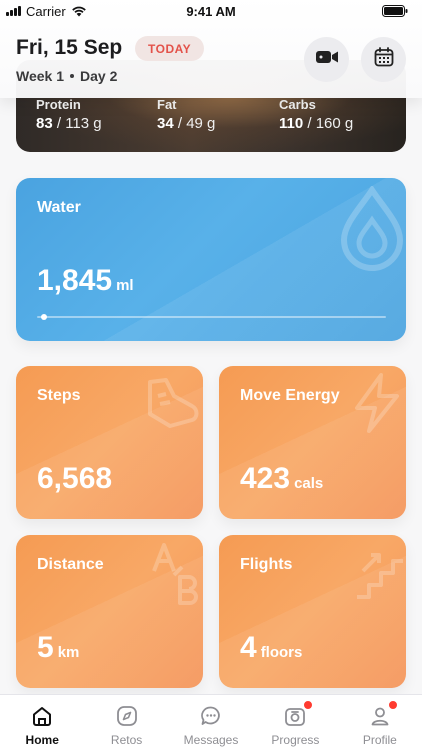  What do you see at coordinates (316, 114) in the screenshot?
I see `macro-carbs: Carbs 110 / 160 g` at bounding box center [316, 114].